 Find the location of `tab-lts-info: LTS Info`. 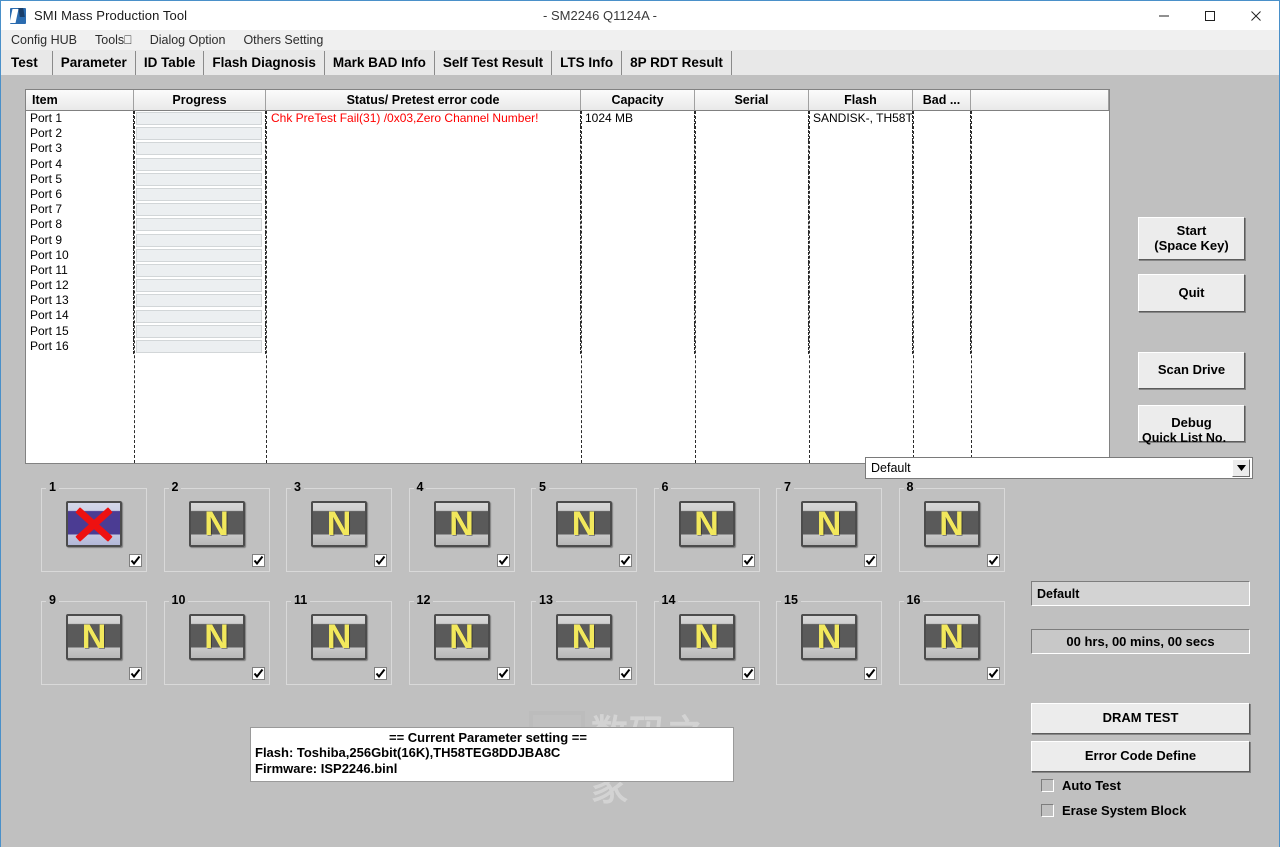

tab-lts-info: LTS Info is located at coordinates (587, 63).